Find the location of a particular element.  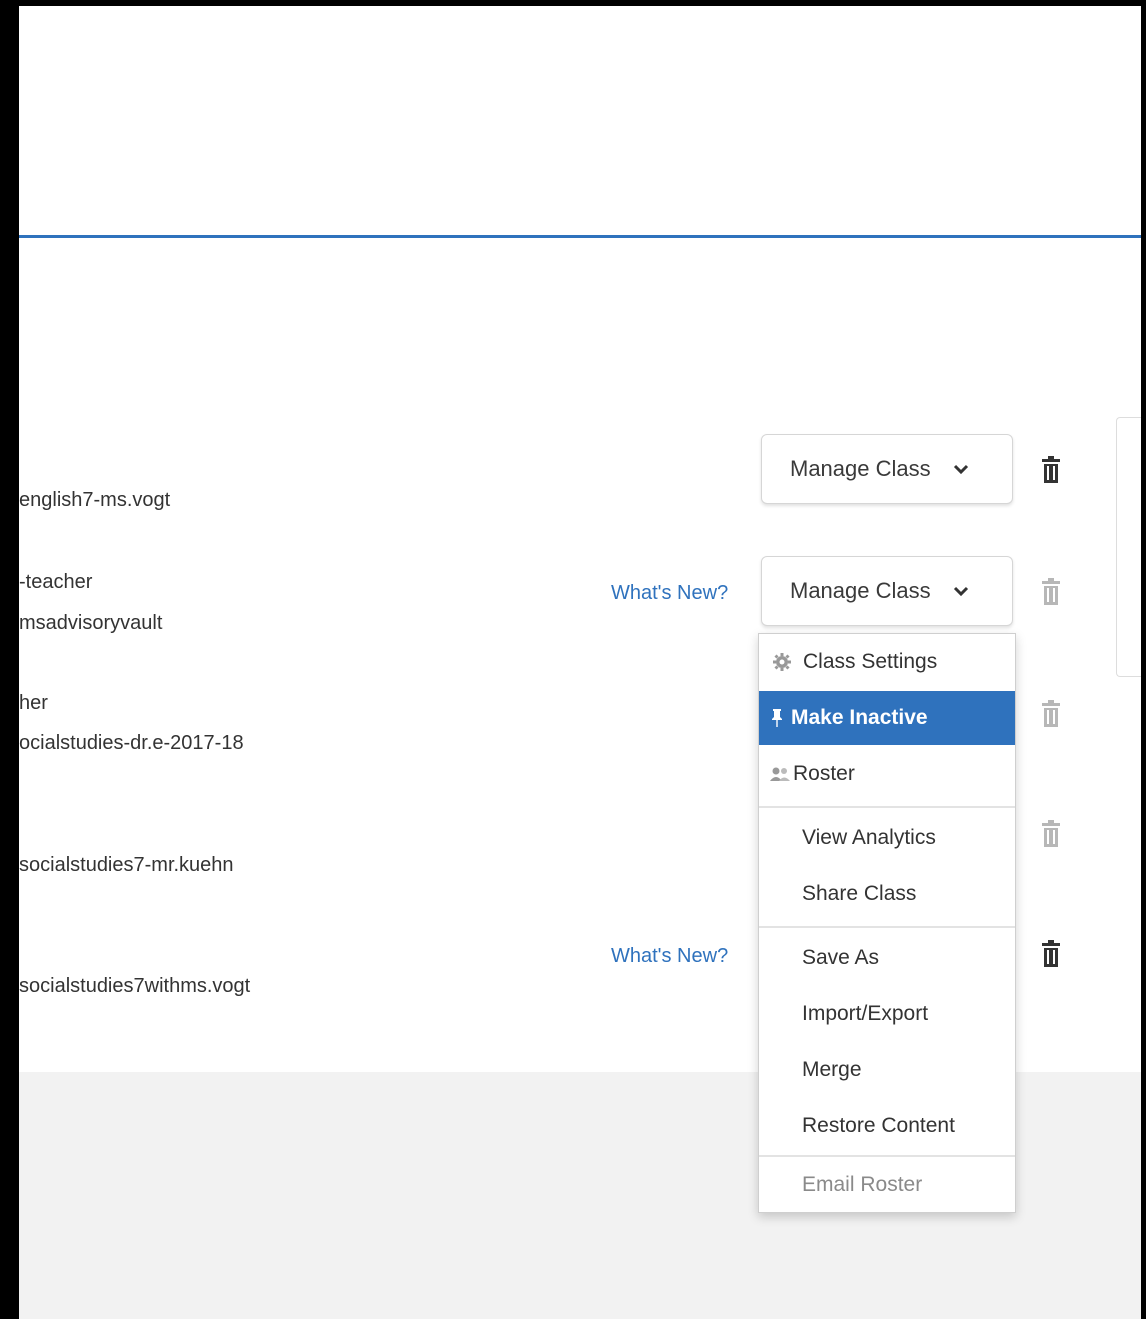

menu-item-label: View Analytics is located at coordinates (869, 837).